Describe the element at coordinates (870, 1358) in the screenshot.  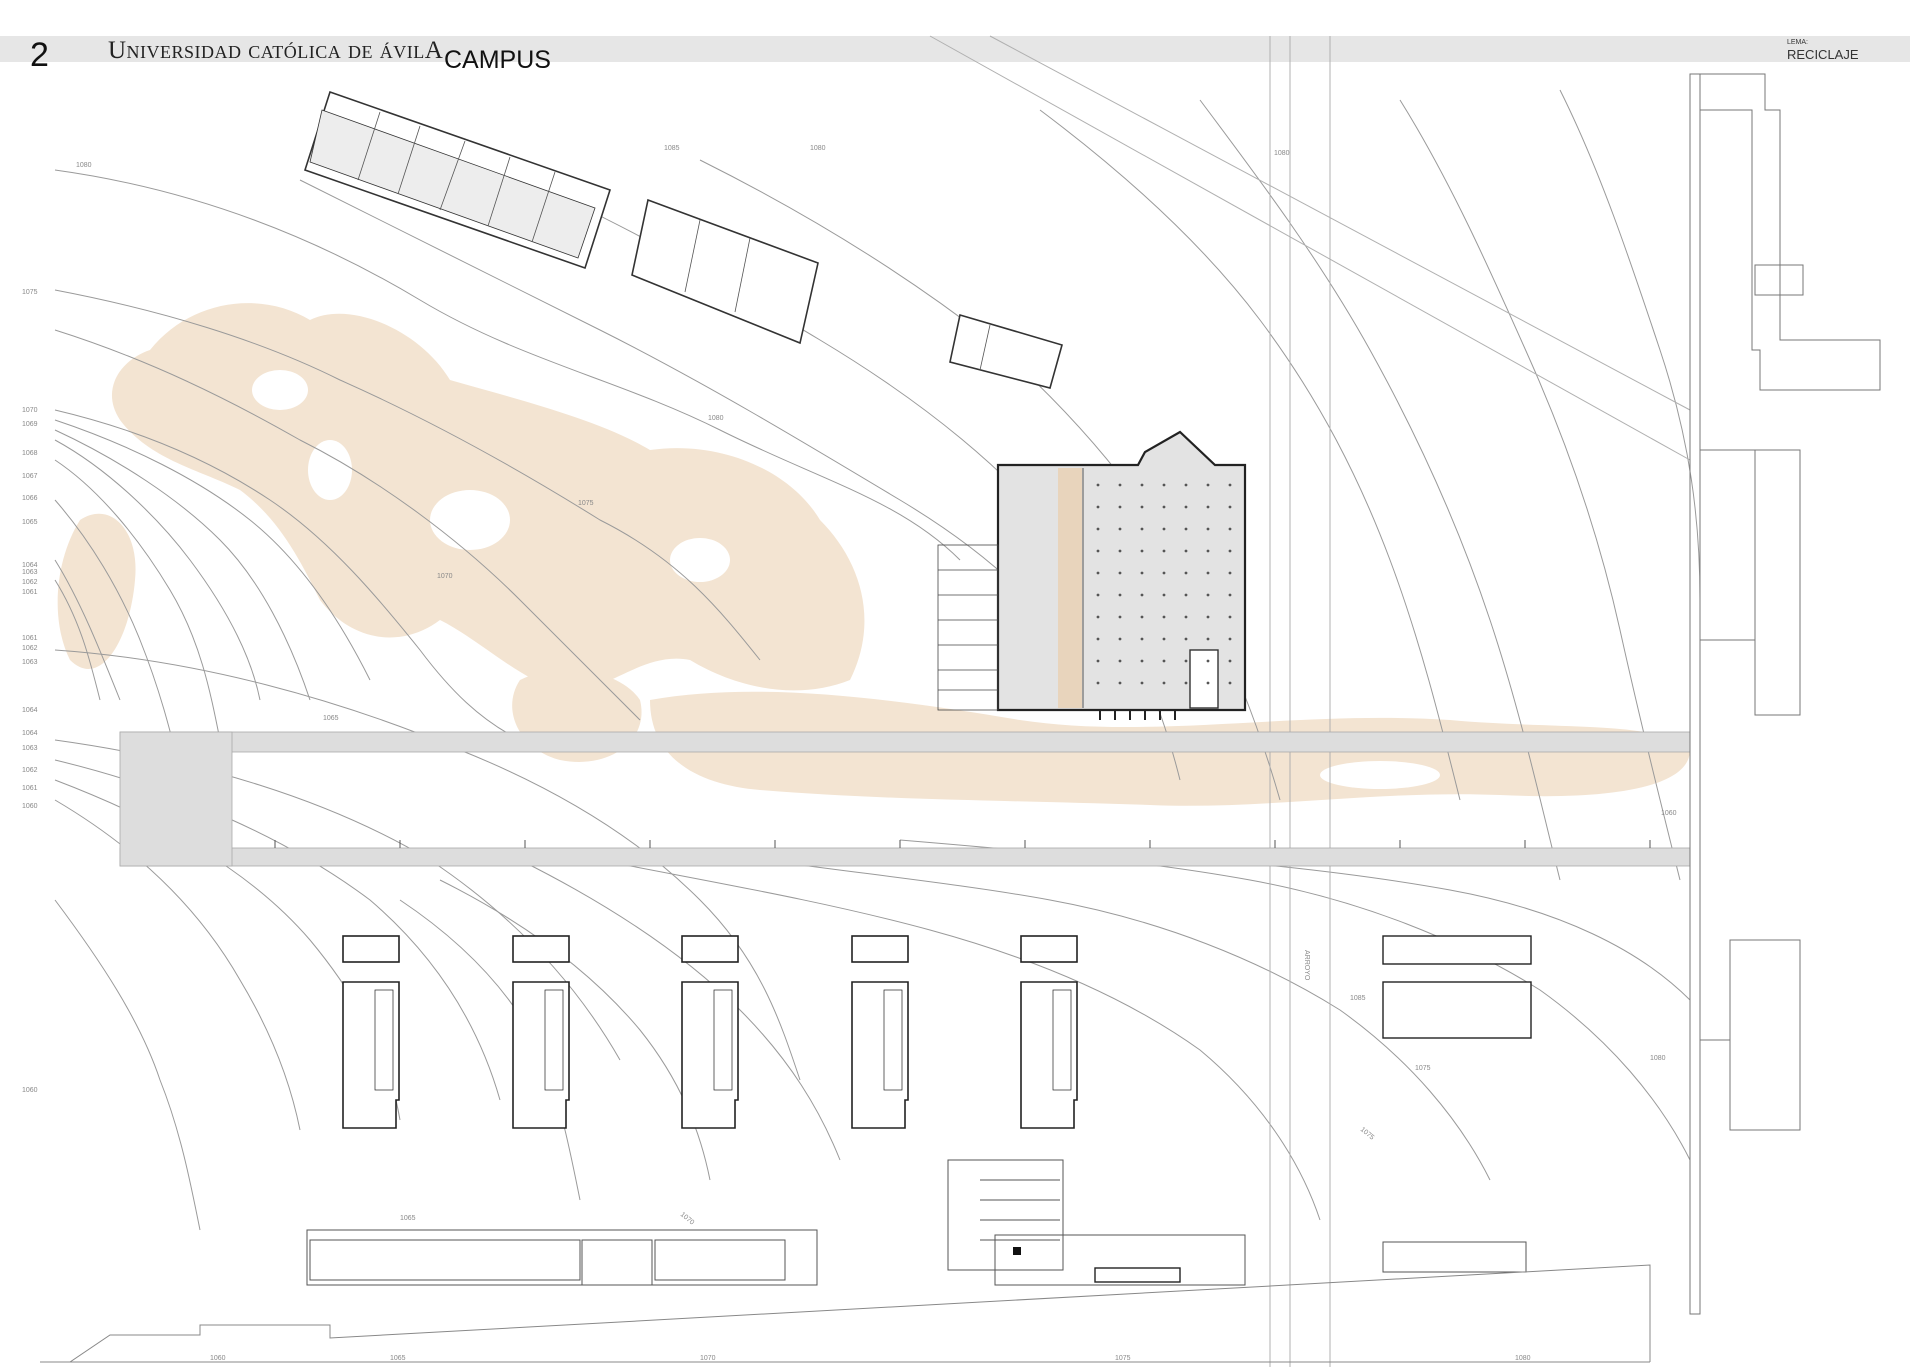
I see `bottom-axis-labels: 1060 1065 1070 1075 1080` at that location.